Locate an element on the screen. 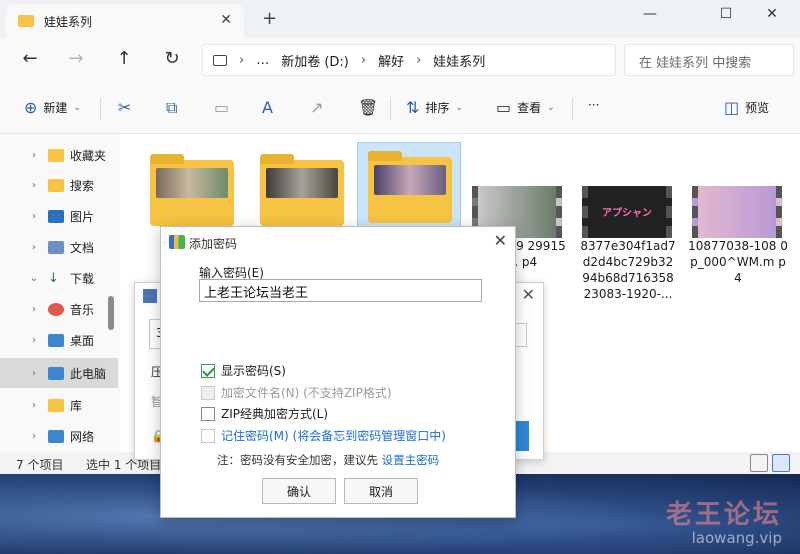 This screenshot has height=554, width=800. folder-item-selected is located at coordinates (409, 187).